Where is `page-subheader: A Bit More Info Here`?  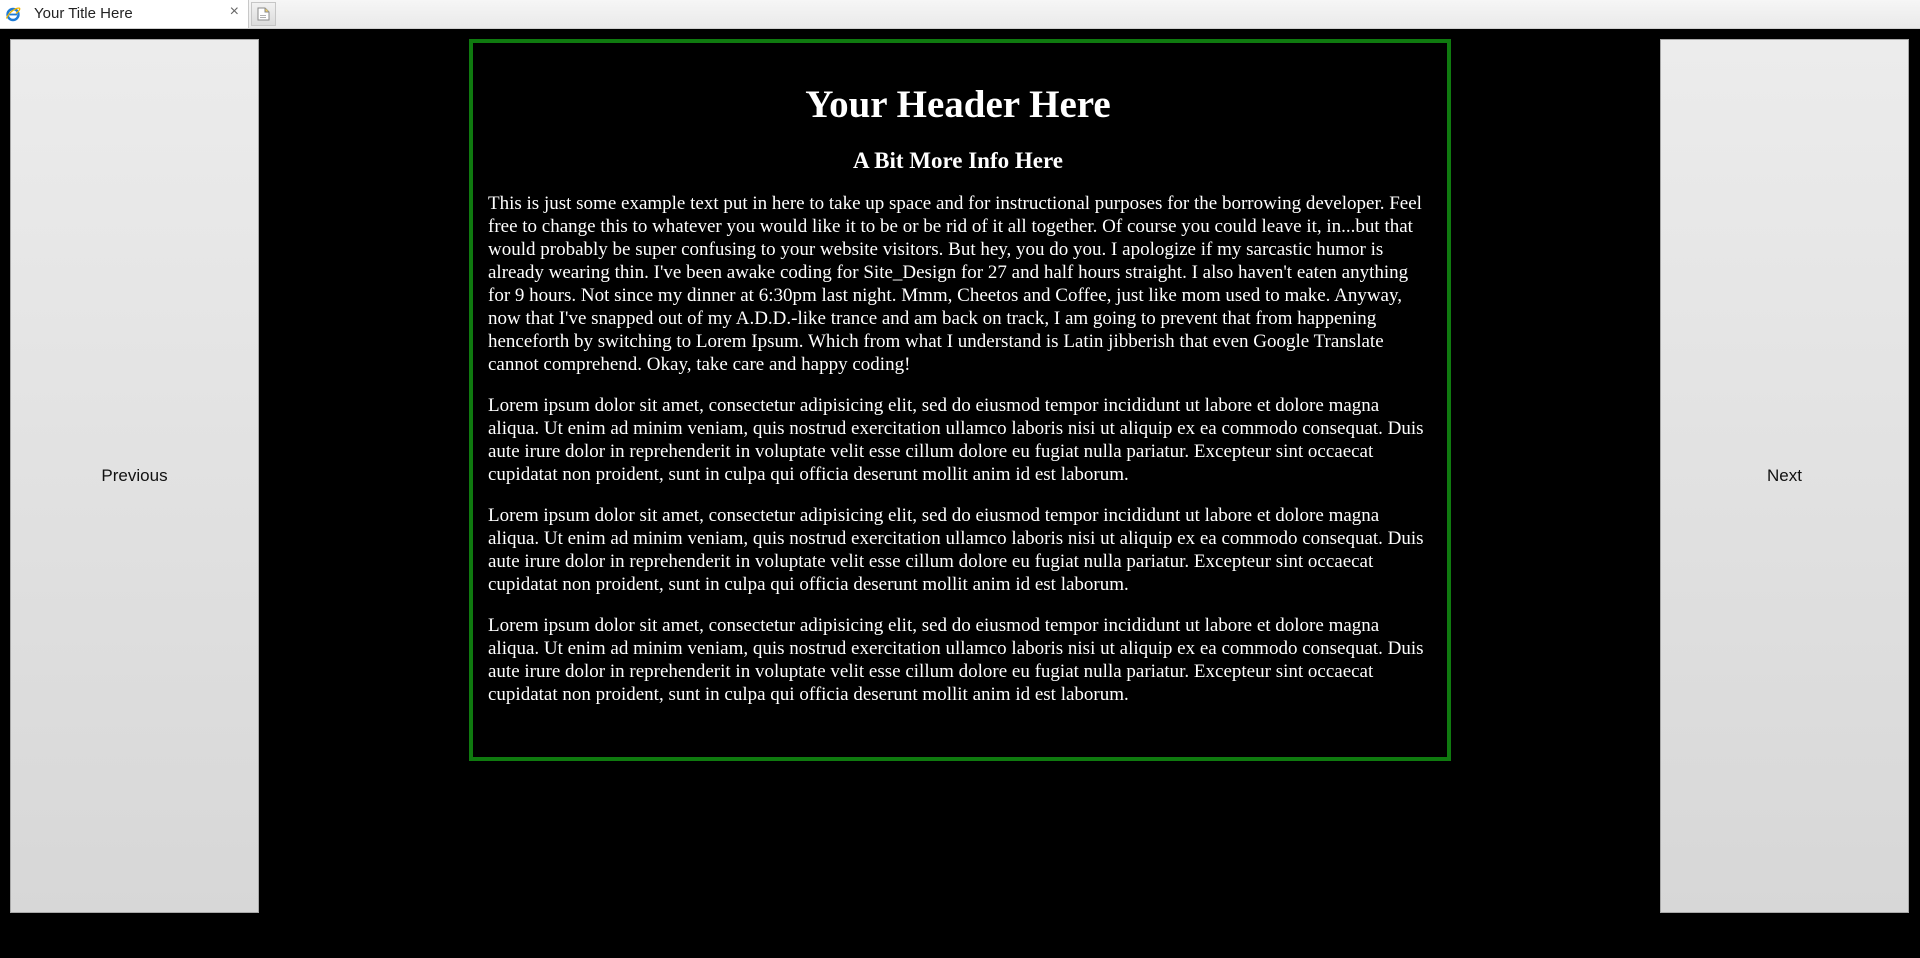
page-subheader: A Bit More Info Here is located at coordinates (958, 160).